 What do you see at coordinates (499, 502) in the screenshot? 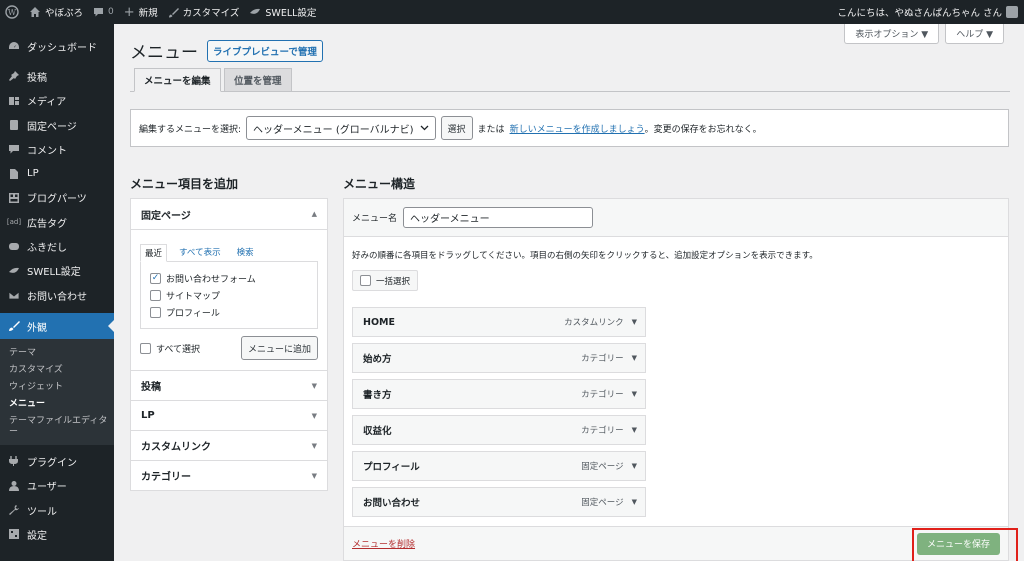
I see `menu-item: お問い合わせ 固定ページ ▼` at bounding box center [499, 502].